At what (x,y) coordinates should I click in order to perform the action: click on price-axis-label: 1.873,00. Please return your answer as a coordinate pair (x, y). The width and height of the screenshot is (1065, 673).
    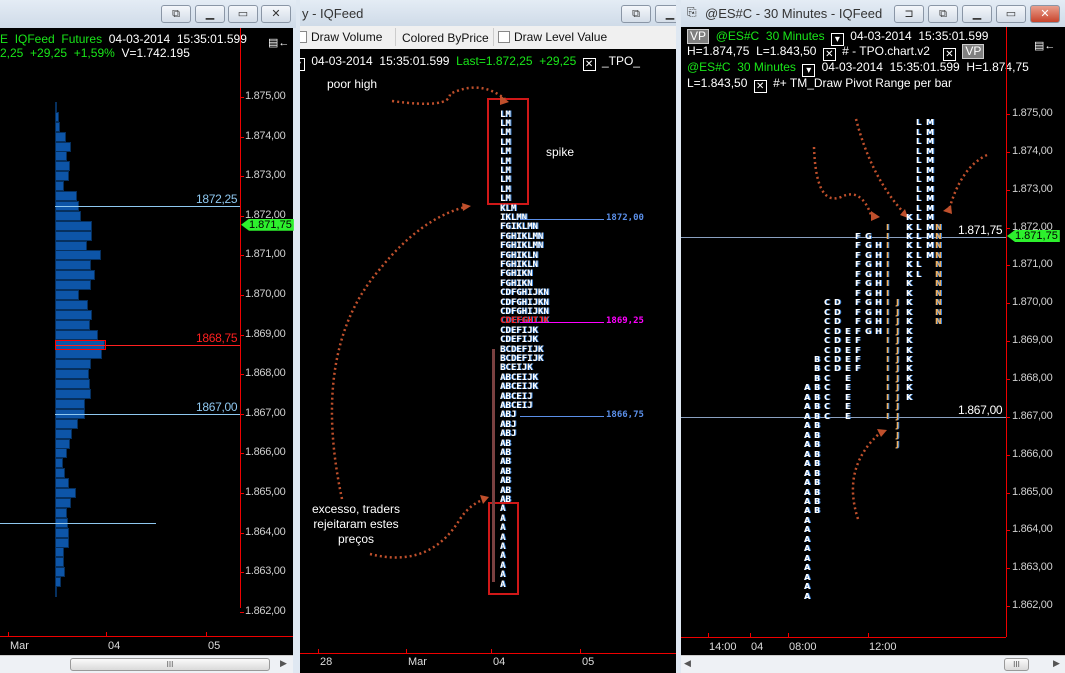
    Looking at the image, I should click on (265, 175).